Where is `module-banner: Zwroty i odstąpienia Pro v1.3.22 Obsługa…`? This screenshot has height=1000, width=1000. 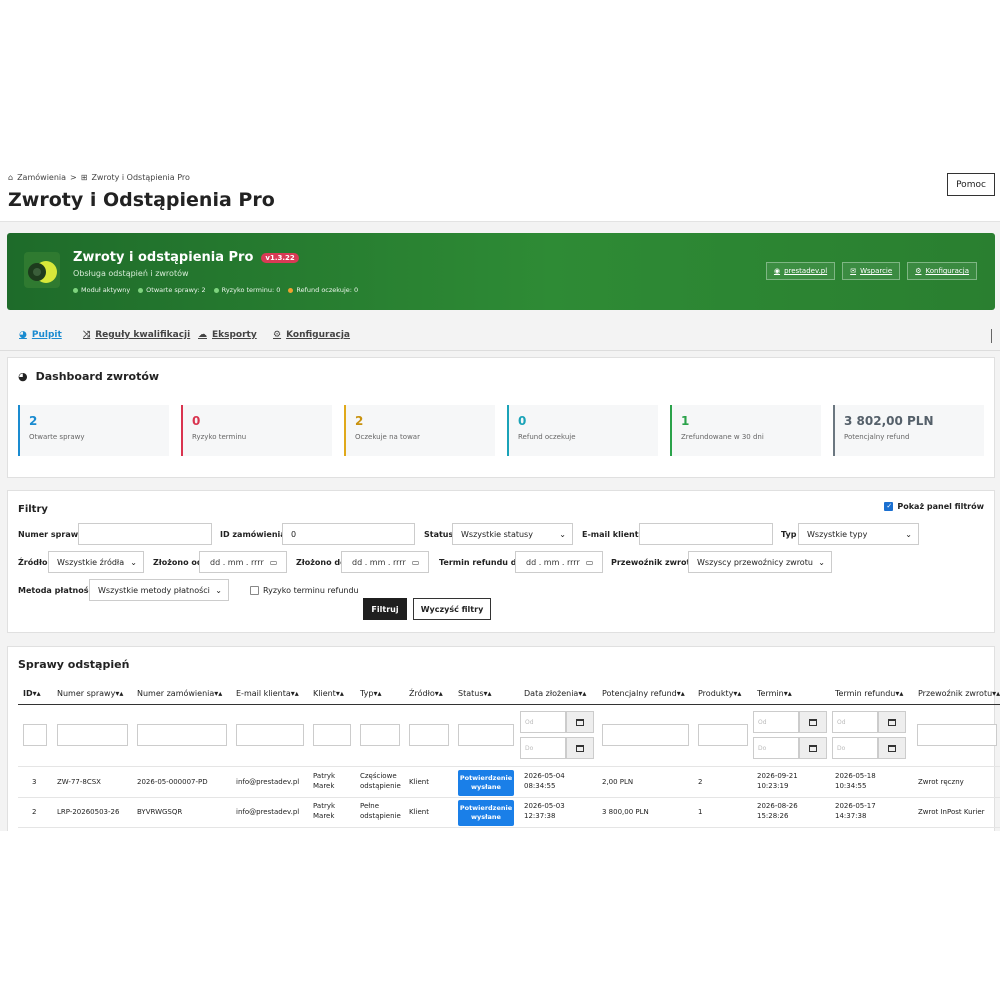 module-banner: Zwroty i odstąpienia Pro v1.3.22 Obsługa… is located at coordinates (501, 271).